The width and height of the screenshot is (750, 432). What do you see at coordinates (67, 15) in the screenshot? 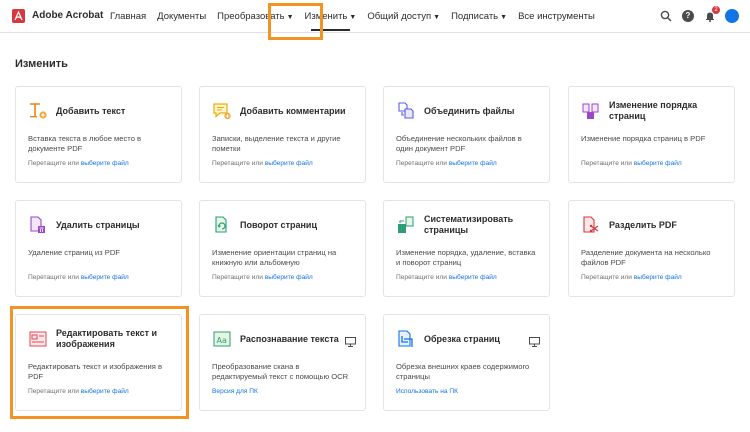
I see `app-name: Adobe Acrobat` at bounding box center [67, 15].